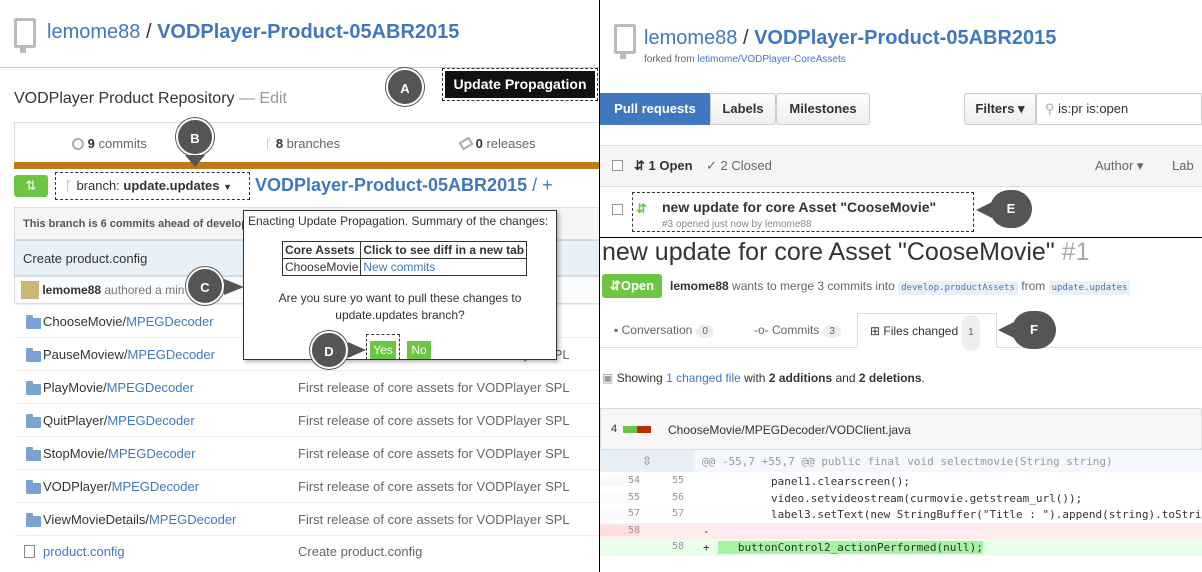 This screenshot has height=572, width=1202. What do you see at coordinates (617, 209) in the screenshot?
I see `pr-checkbox` at bounding box center [617, 209].